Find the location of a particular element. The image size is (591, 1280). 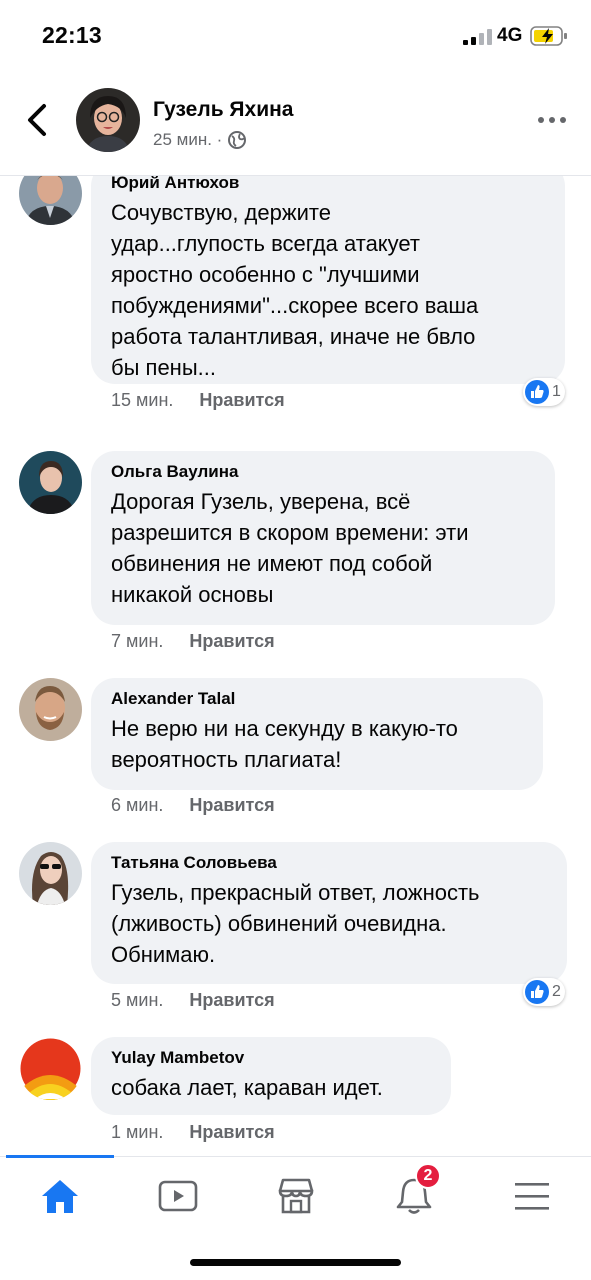

comment-time: 7 мин. is located at coordinates (137, 641).